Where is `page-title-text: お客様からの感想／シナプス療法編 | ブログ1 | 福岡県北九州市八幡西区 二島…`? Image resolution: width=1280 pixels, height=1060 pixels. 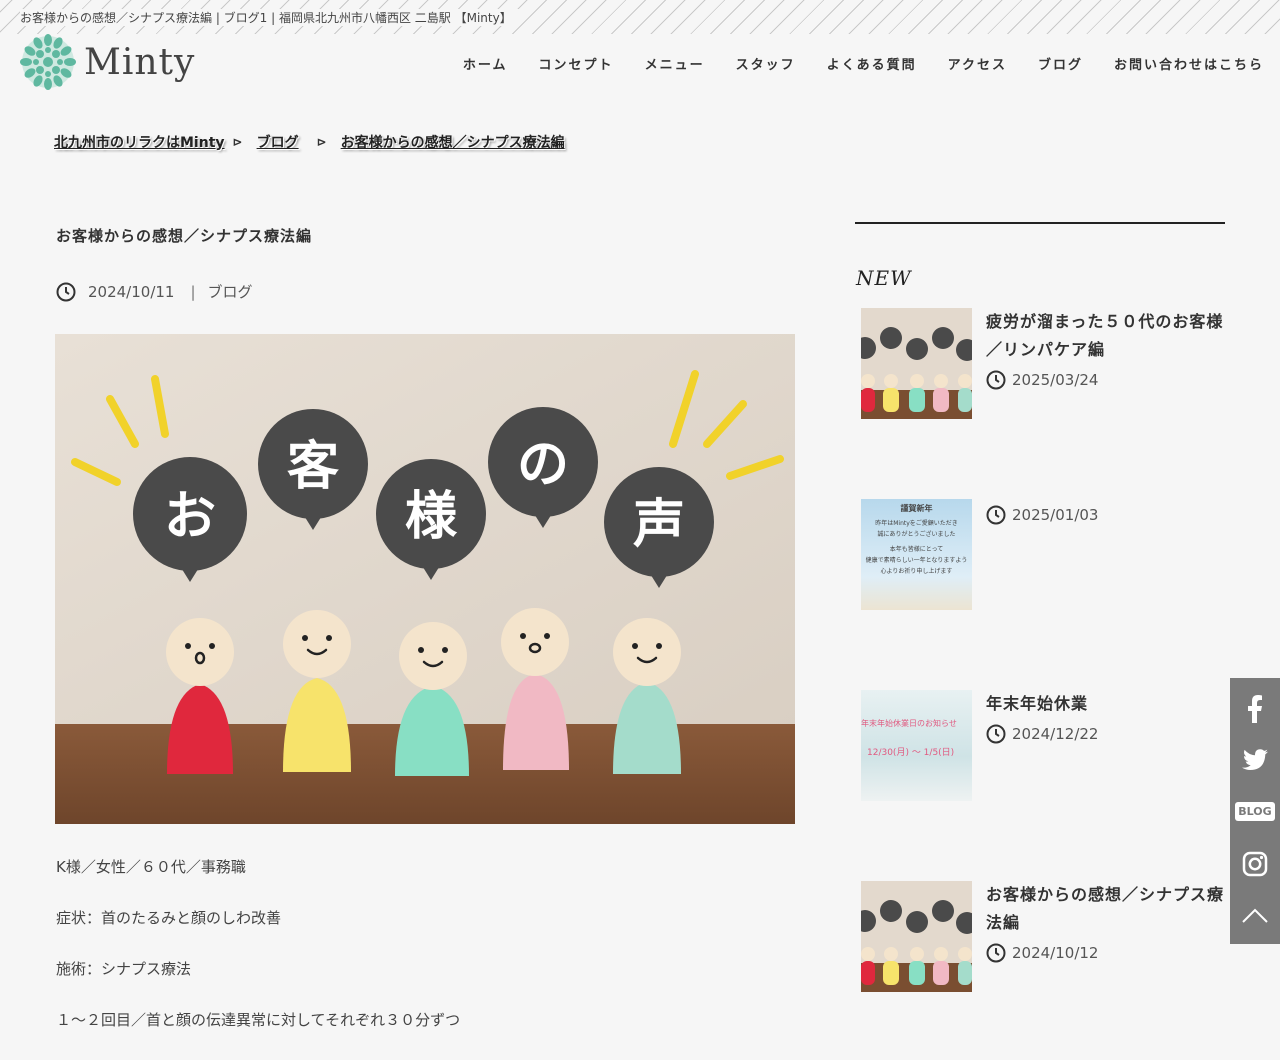 page-title-text: お客様からの感想／シナプス療法編 | ブログ1 | 福岡県北九州市八幡西区 二島… is located at coordinates (270, 17).